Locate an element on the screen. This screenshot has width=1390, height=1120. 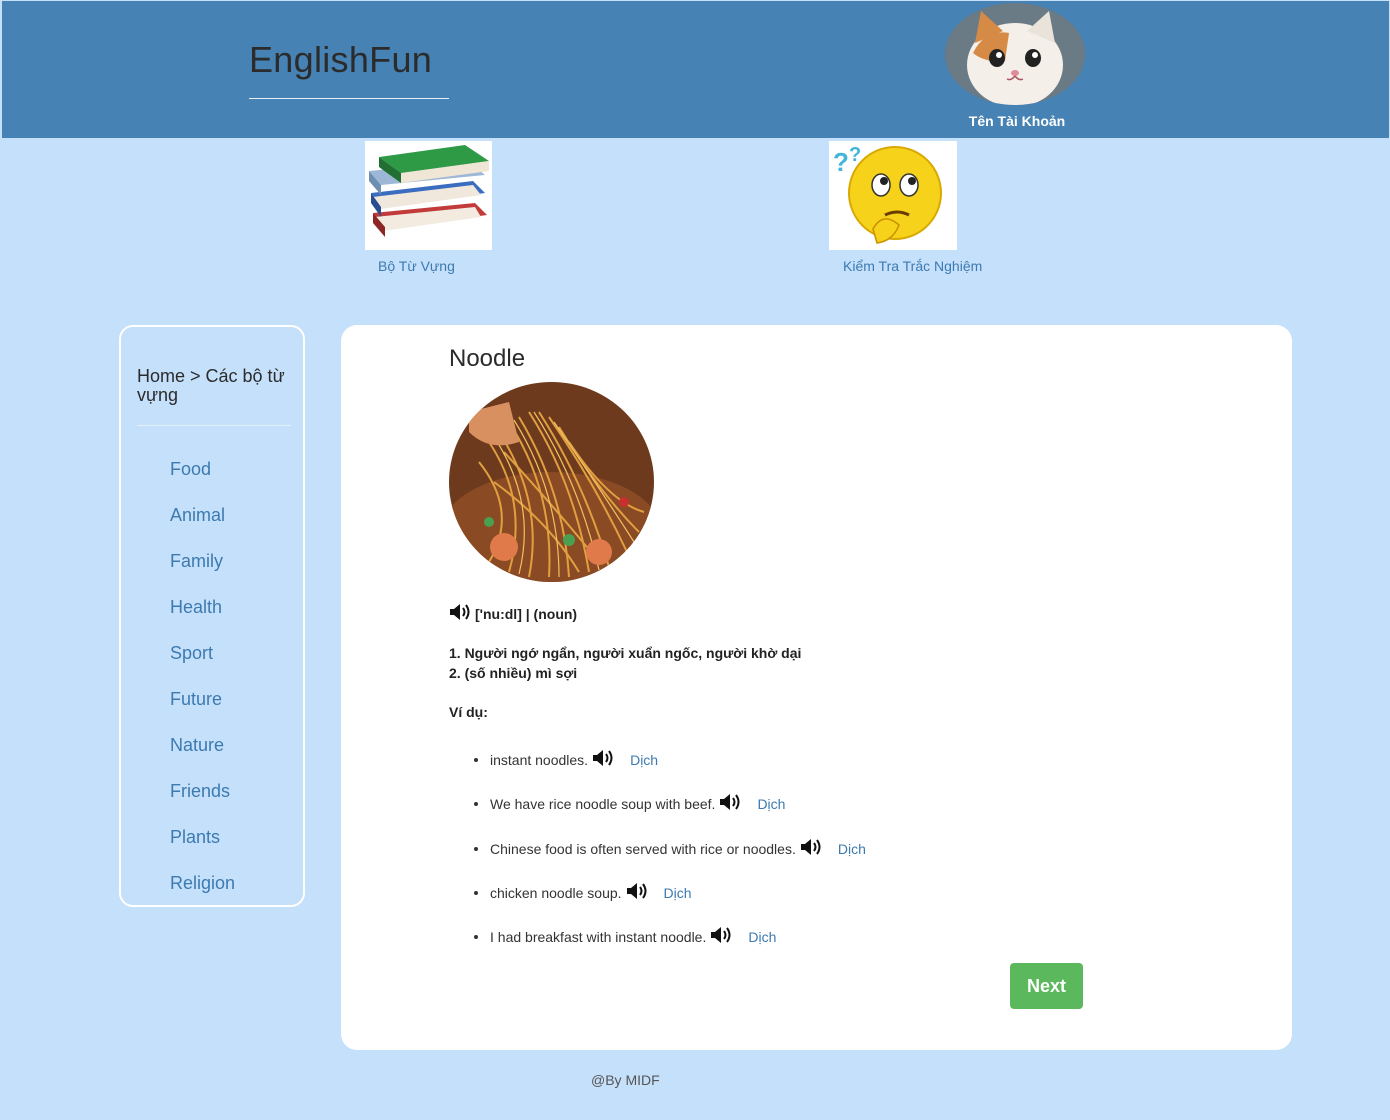
nav-link-quiz: Kiểm Tra Trắc Nghiệm is located at coordinates (912, 266).